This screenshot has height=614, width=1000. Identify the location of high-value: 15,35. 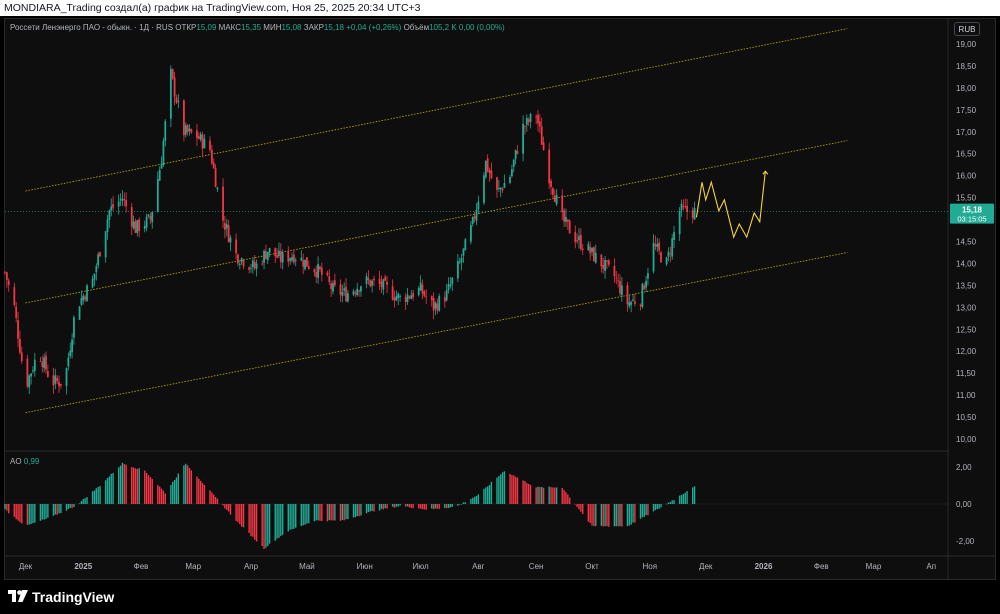
(251, 27).